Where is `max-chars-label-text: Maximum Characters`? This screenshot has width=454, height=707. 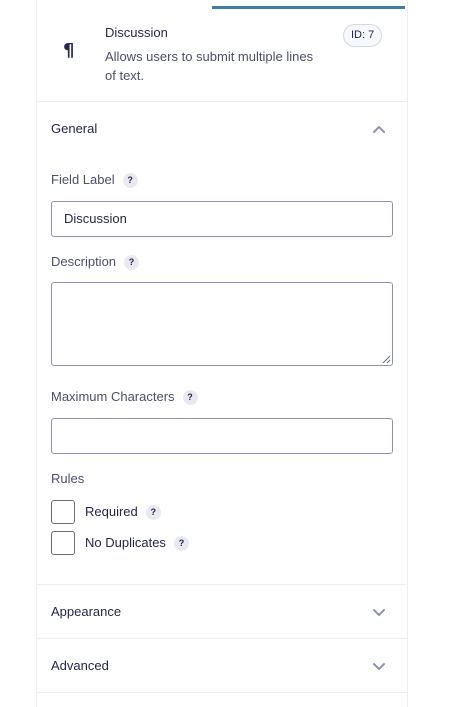 max-chars-label-text: Maximum Characters is located at coordinates (113, 396).